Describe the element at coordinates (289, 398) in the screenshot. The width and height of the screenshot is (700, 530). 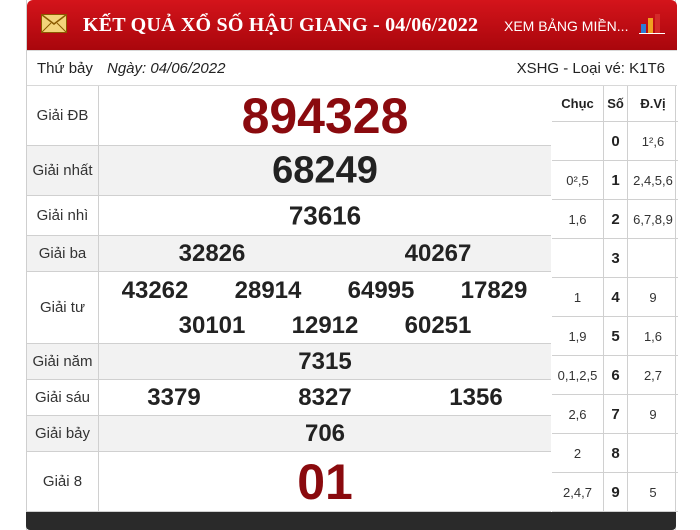
I see `prize-row-sixth: Giải sáu 3379 8327 1356` at that location.